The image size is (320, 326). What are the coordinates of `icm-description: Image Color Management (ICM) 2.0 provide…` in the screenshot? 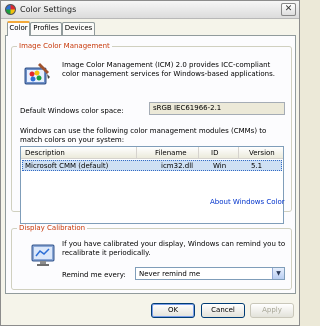 It's located at (168, 69).